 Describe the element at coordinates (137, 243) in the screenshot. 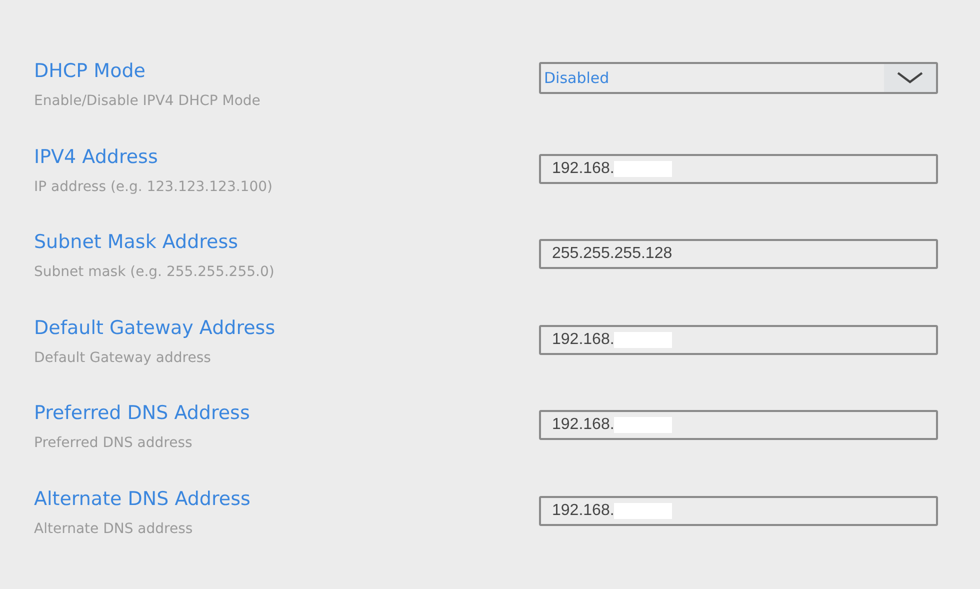

I see `setting-label: Subnet Mask Address` at that location.